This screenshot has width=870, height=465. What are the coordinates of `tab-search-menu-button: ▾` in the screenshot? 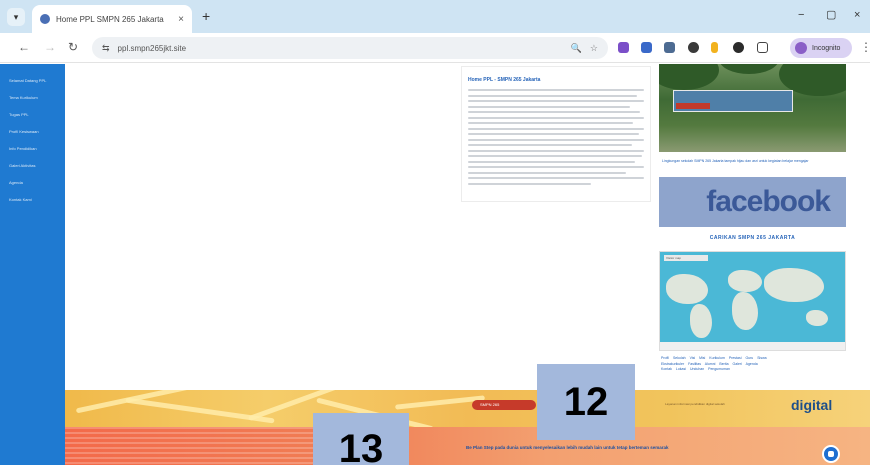 It's located at (16, 17).